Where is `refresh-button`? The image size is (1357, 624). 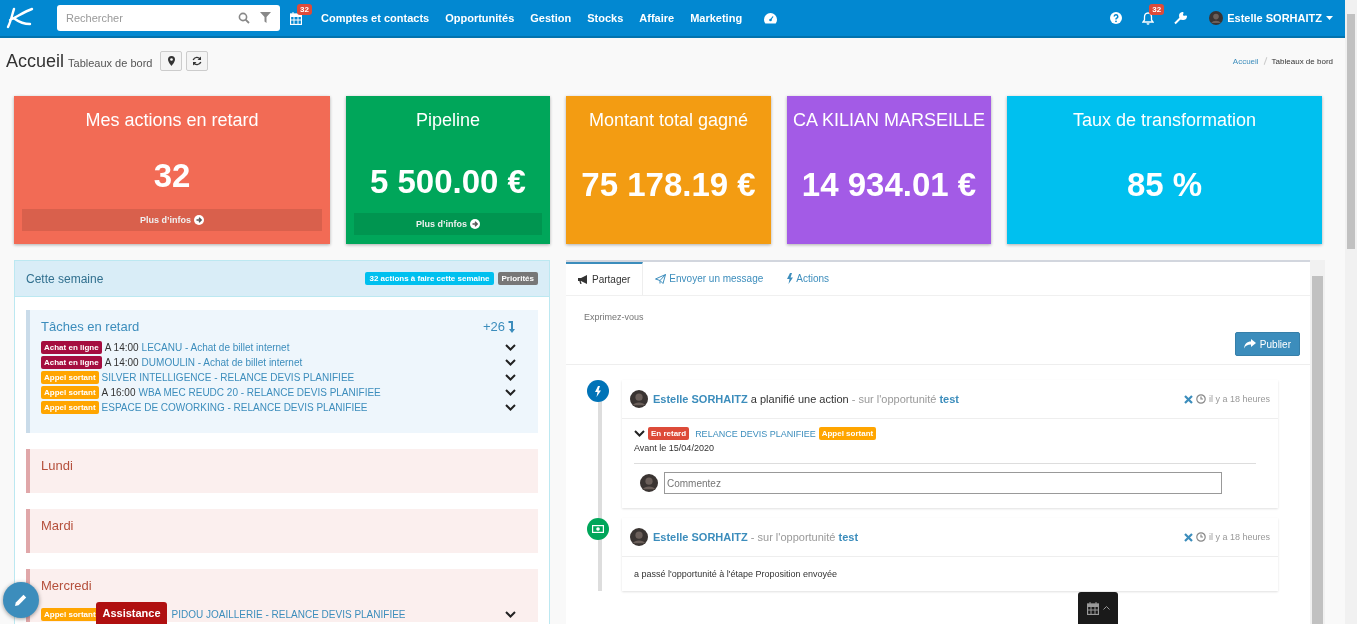 refresh-button is located at coordinates (197, 61).